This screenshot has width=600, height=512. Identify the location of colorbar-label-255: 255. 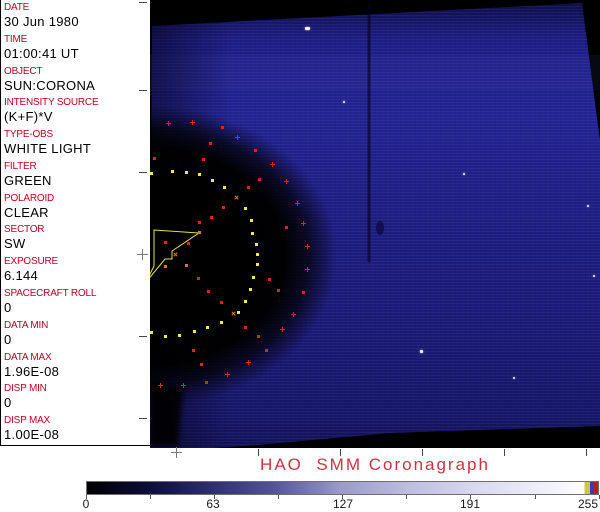
(588, 504).